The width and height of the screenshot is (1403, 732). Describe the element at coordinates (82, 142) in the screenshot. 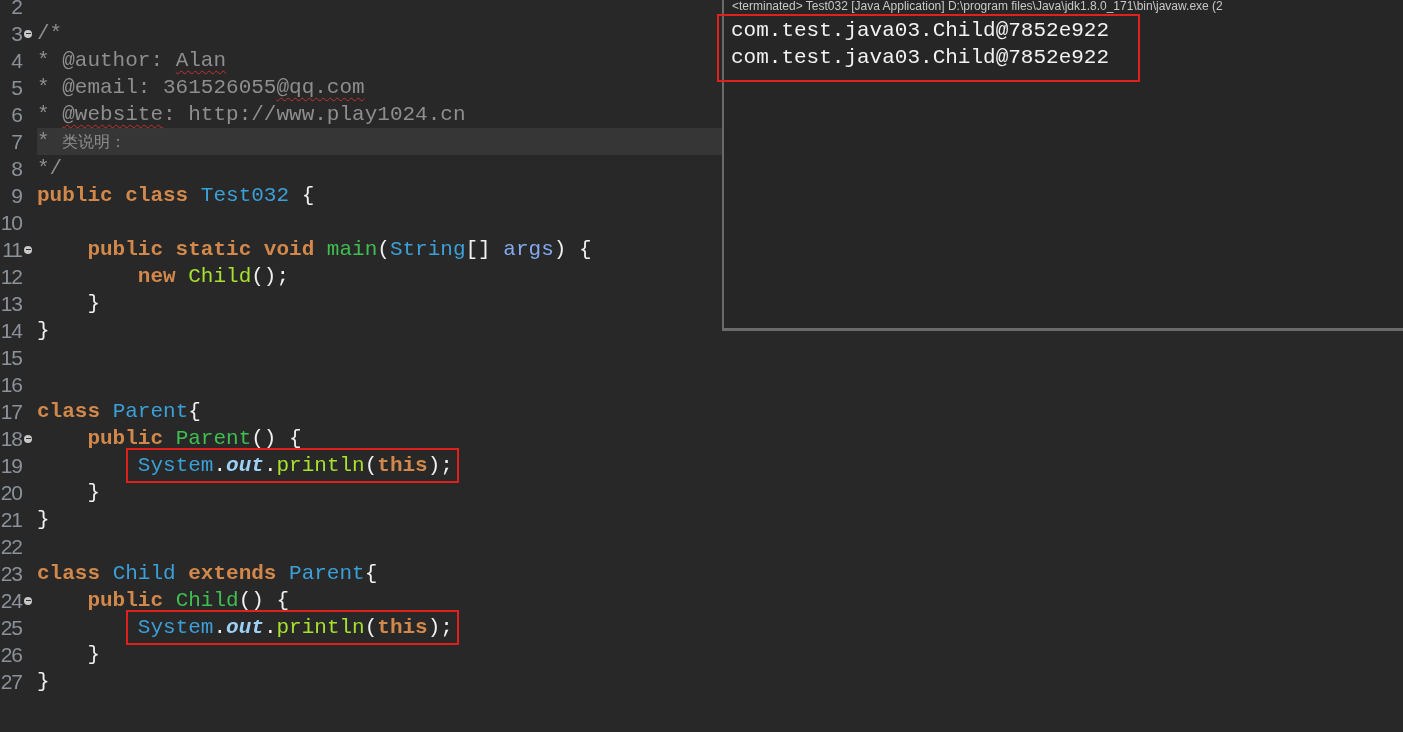

I see `code-line: * 类说明：` at that location.